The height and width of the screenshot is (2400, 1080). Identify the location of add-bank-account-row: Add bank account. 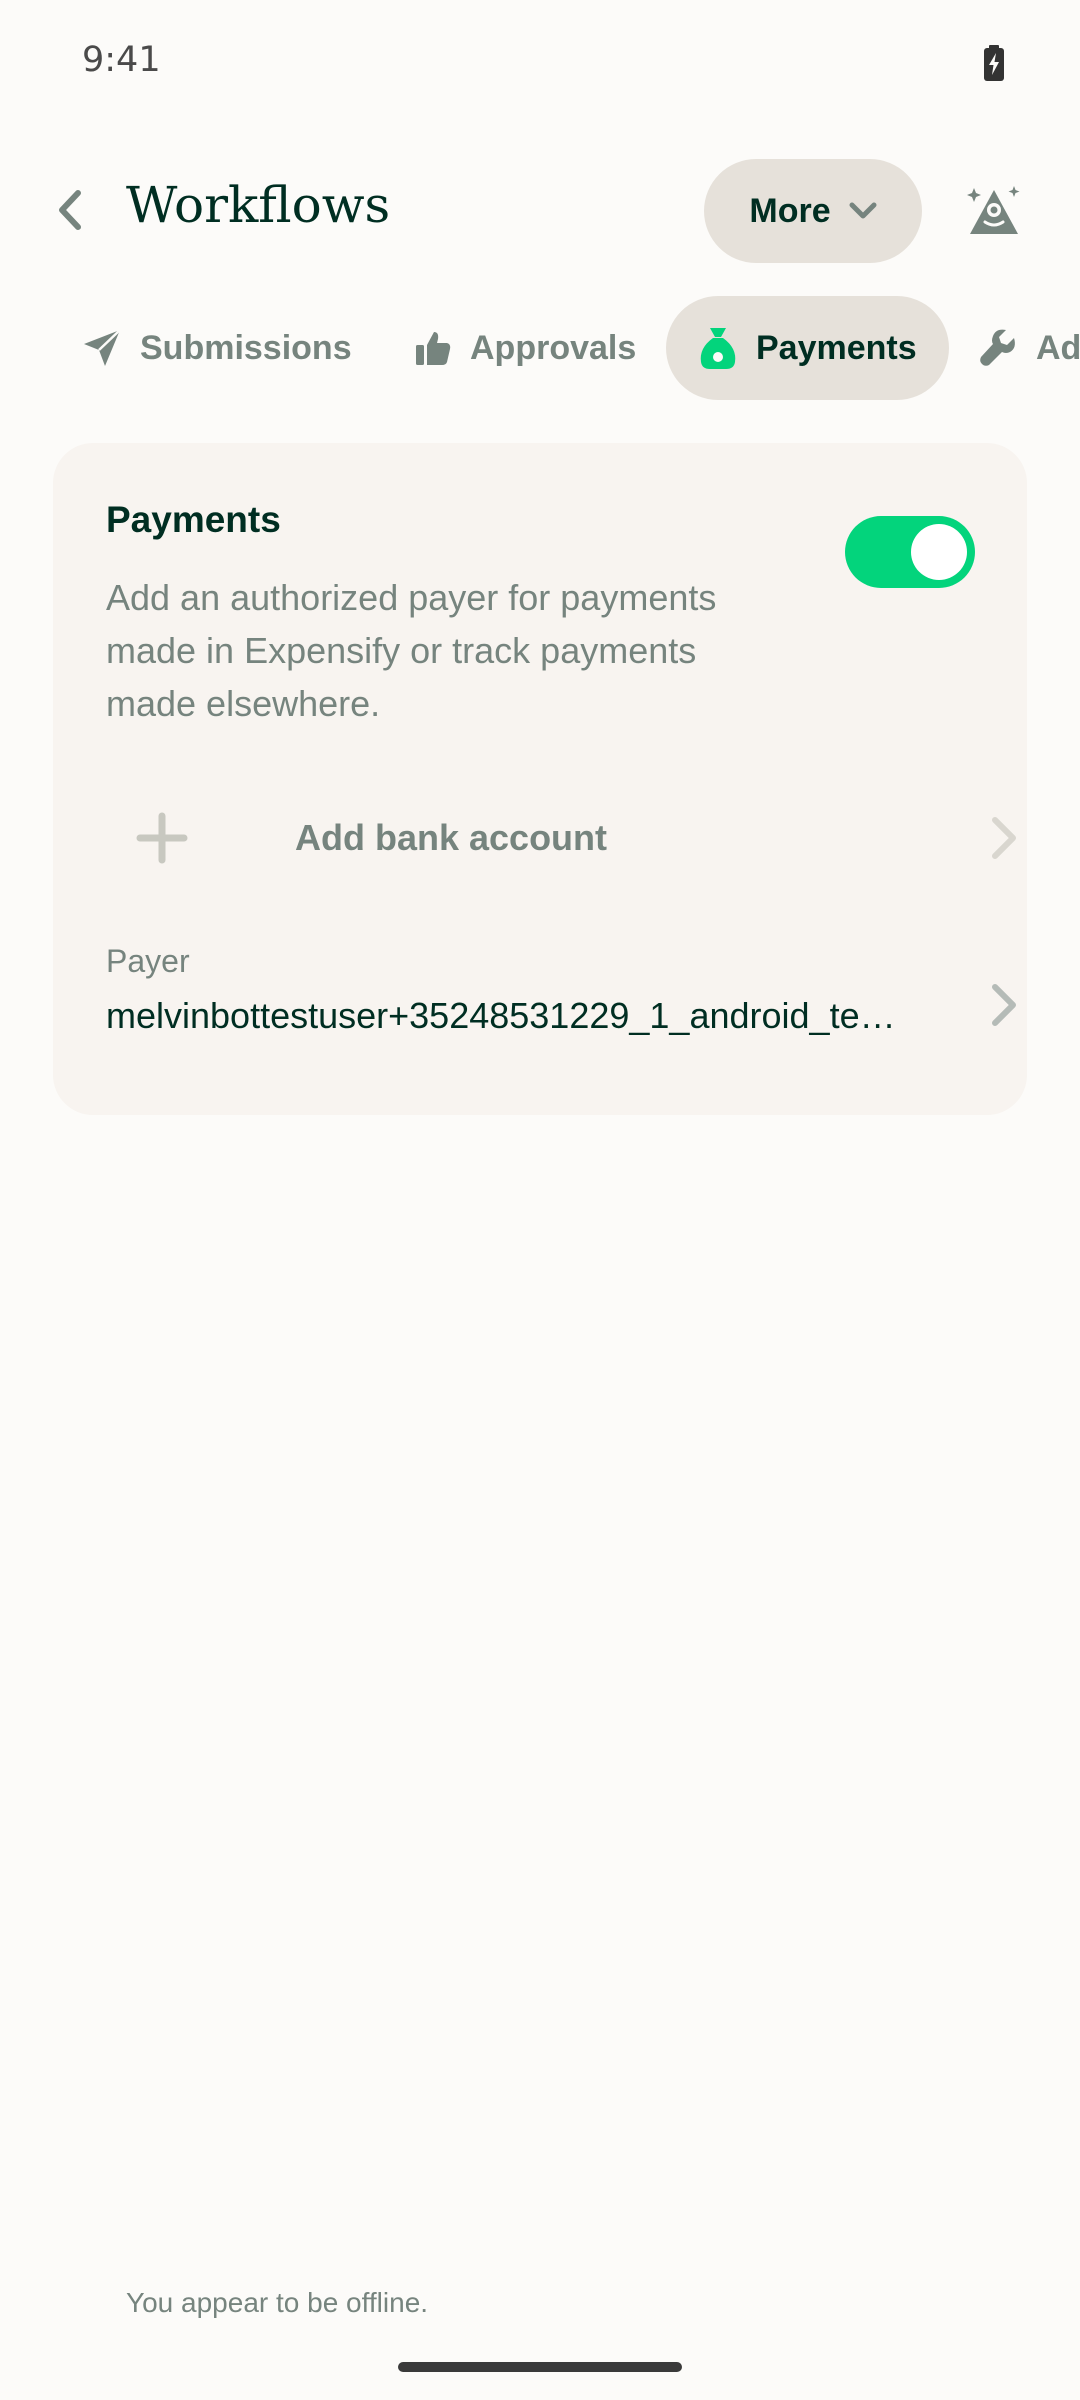
(566, 838).